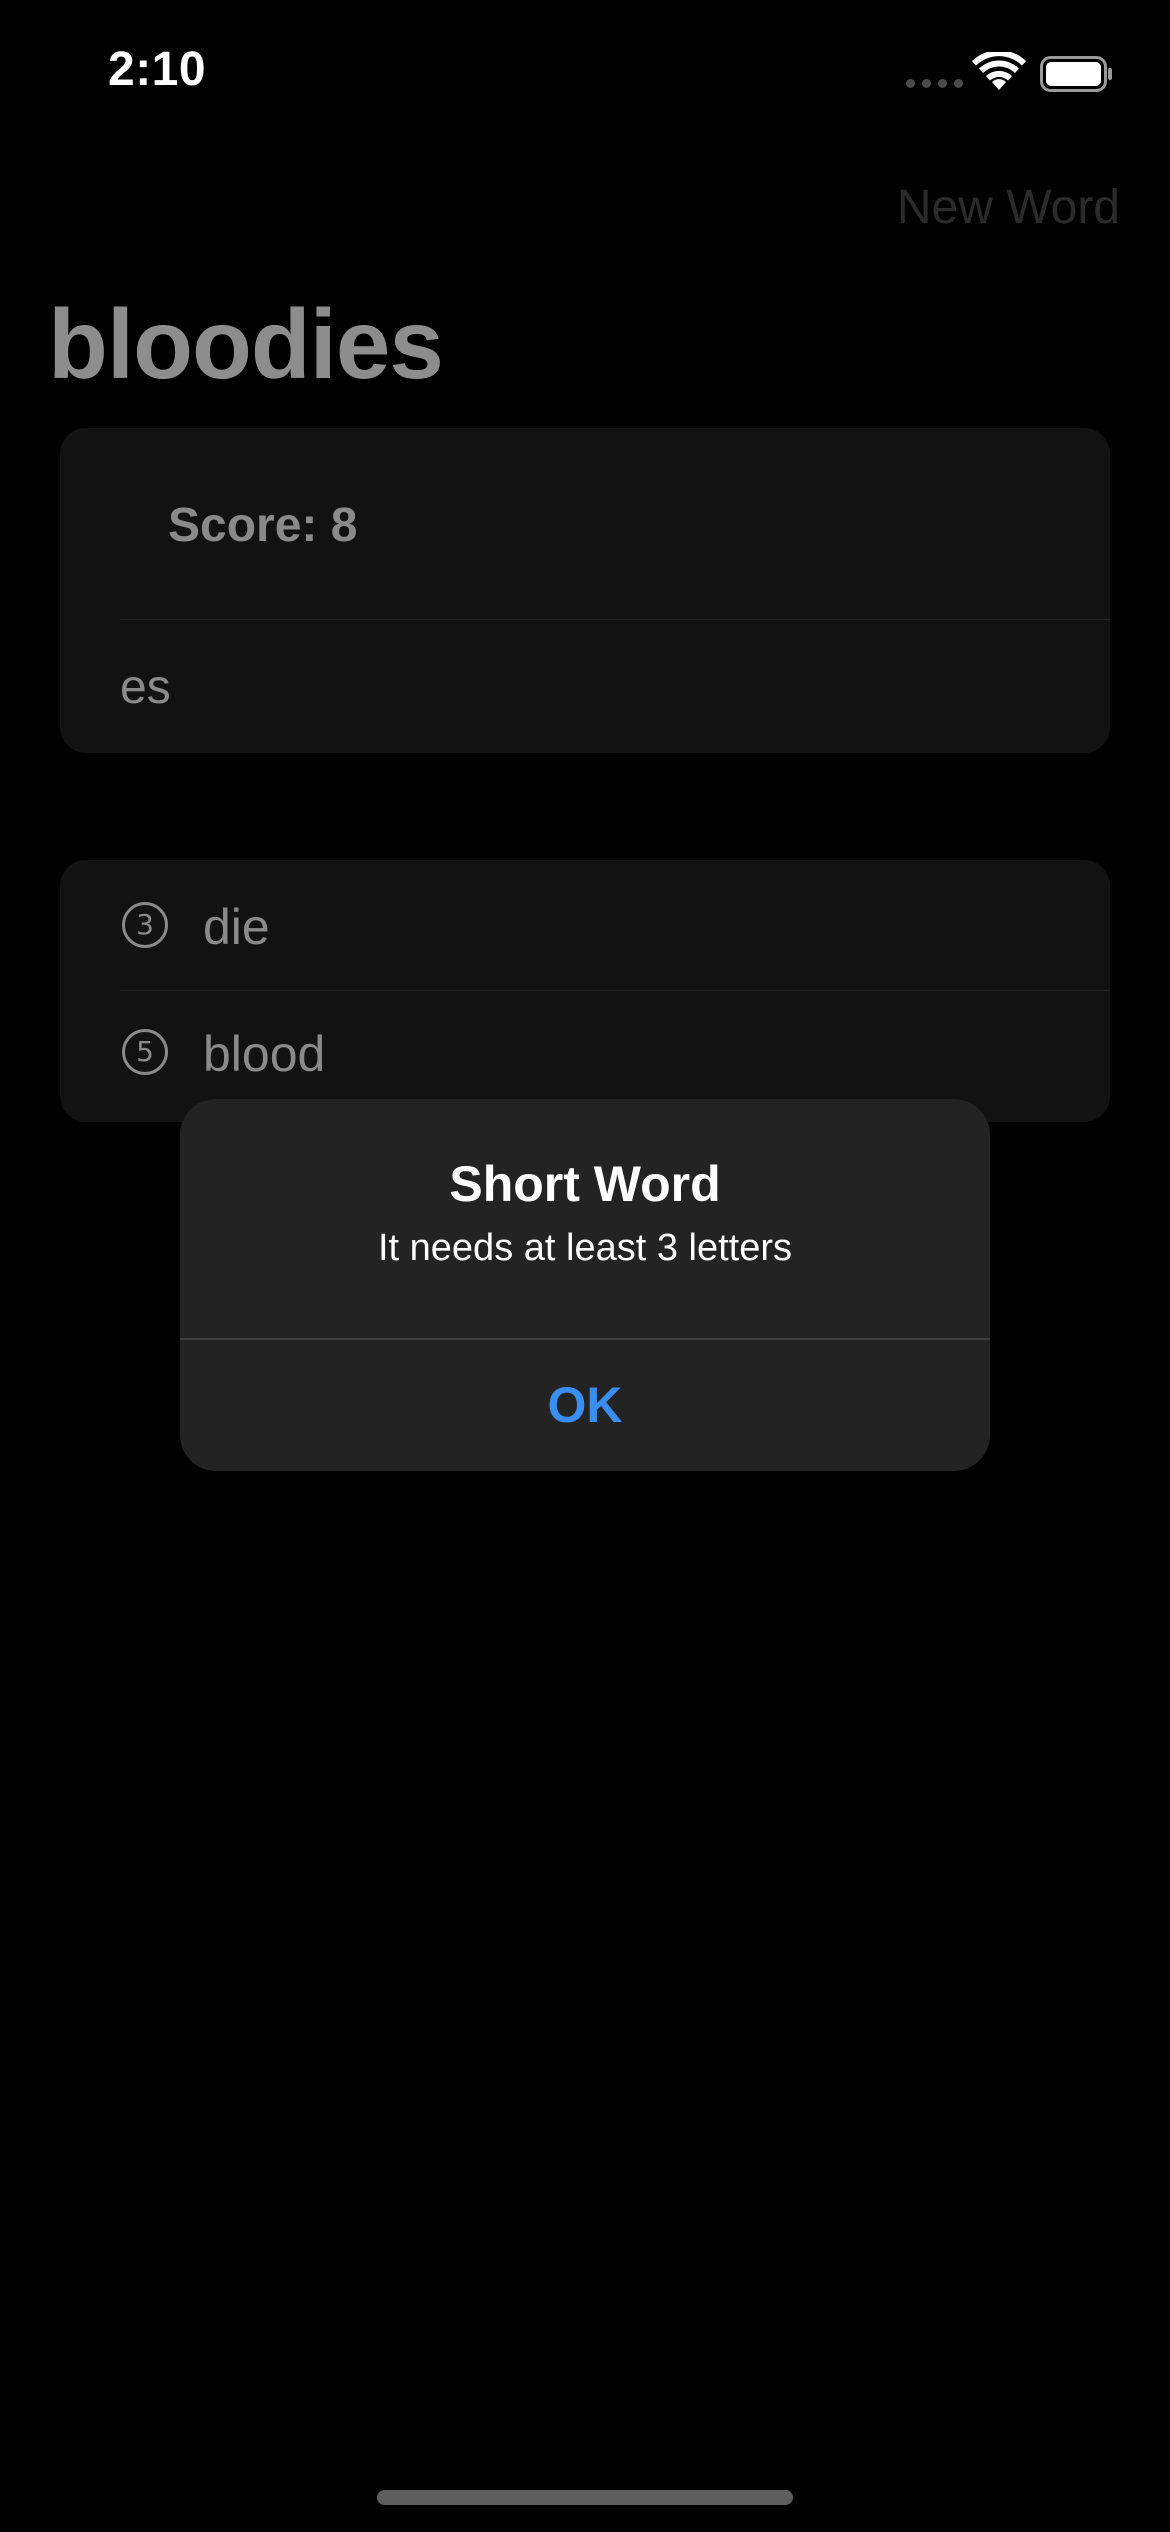 The image size is (1170, 2532). Describe the element at coordinates (934, 83) in the screenshot. I see `cellular-signal-icon` at that location.